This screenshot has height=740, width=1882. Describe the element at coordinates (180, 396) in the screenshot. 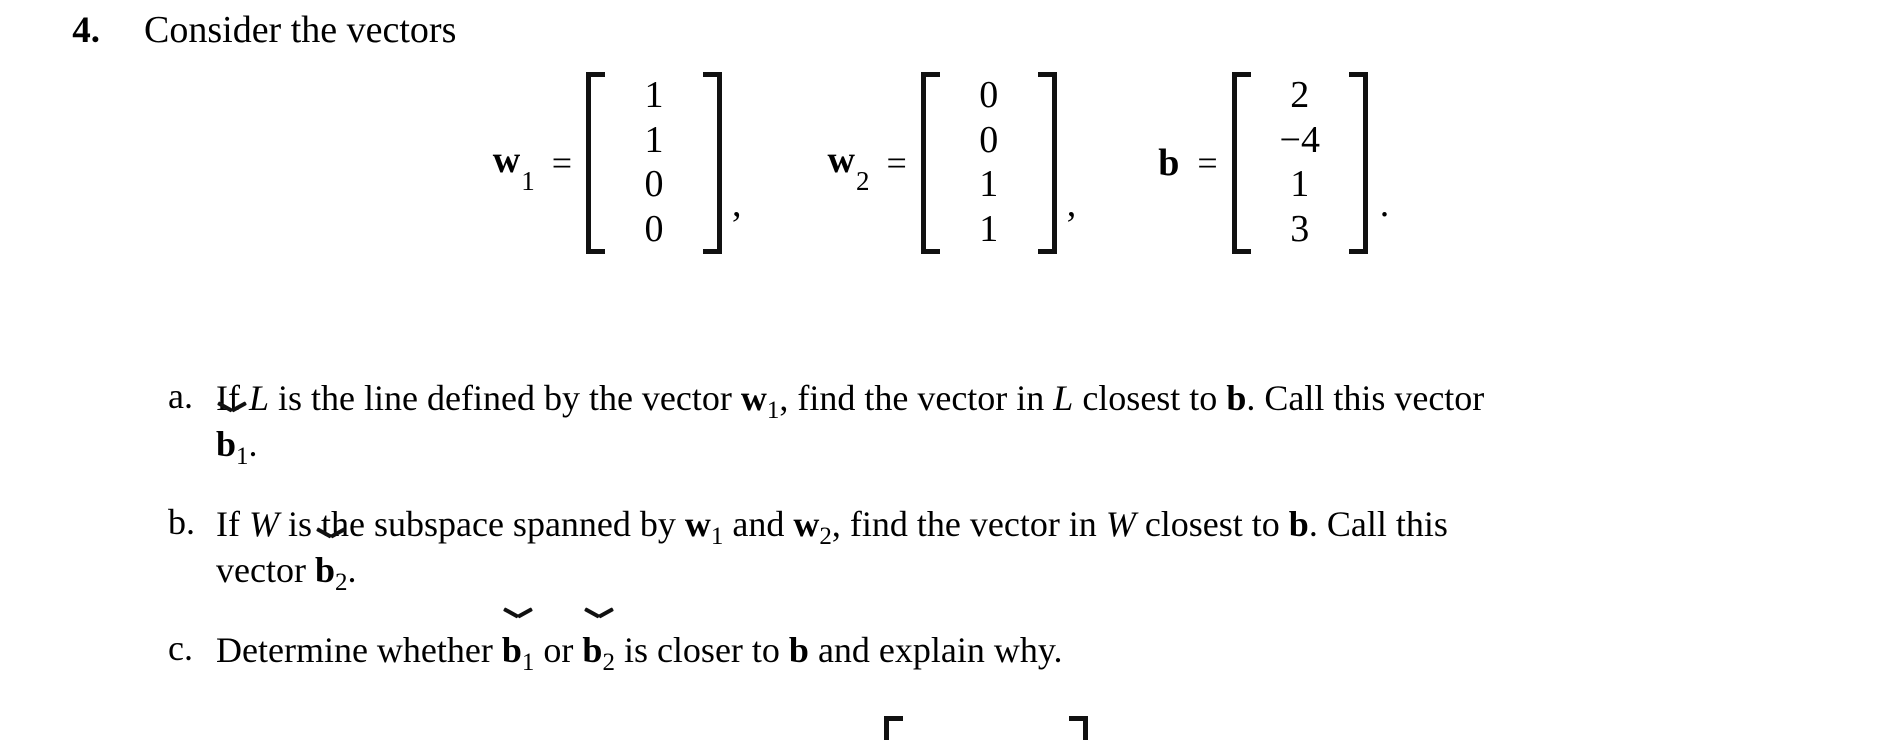

I see `part-letter: a.` at that location.